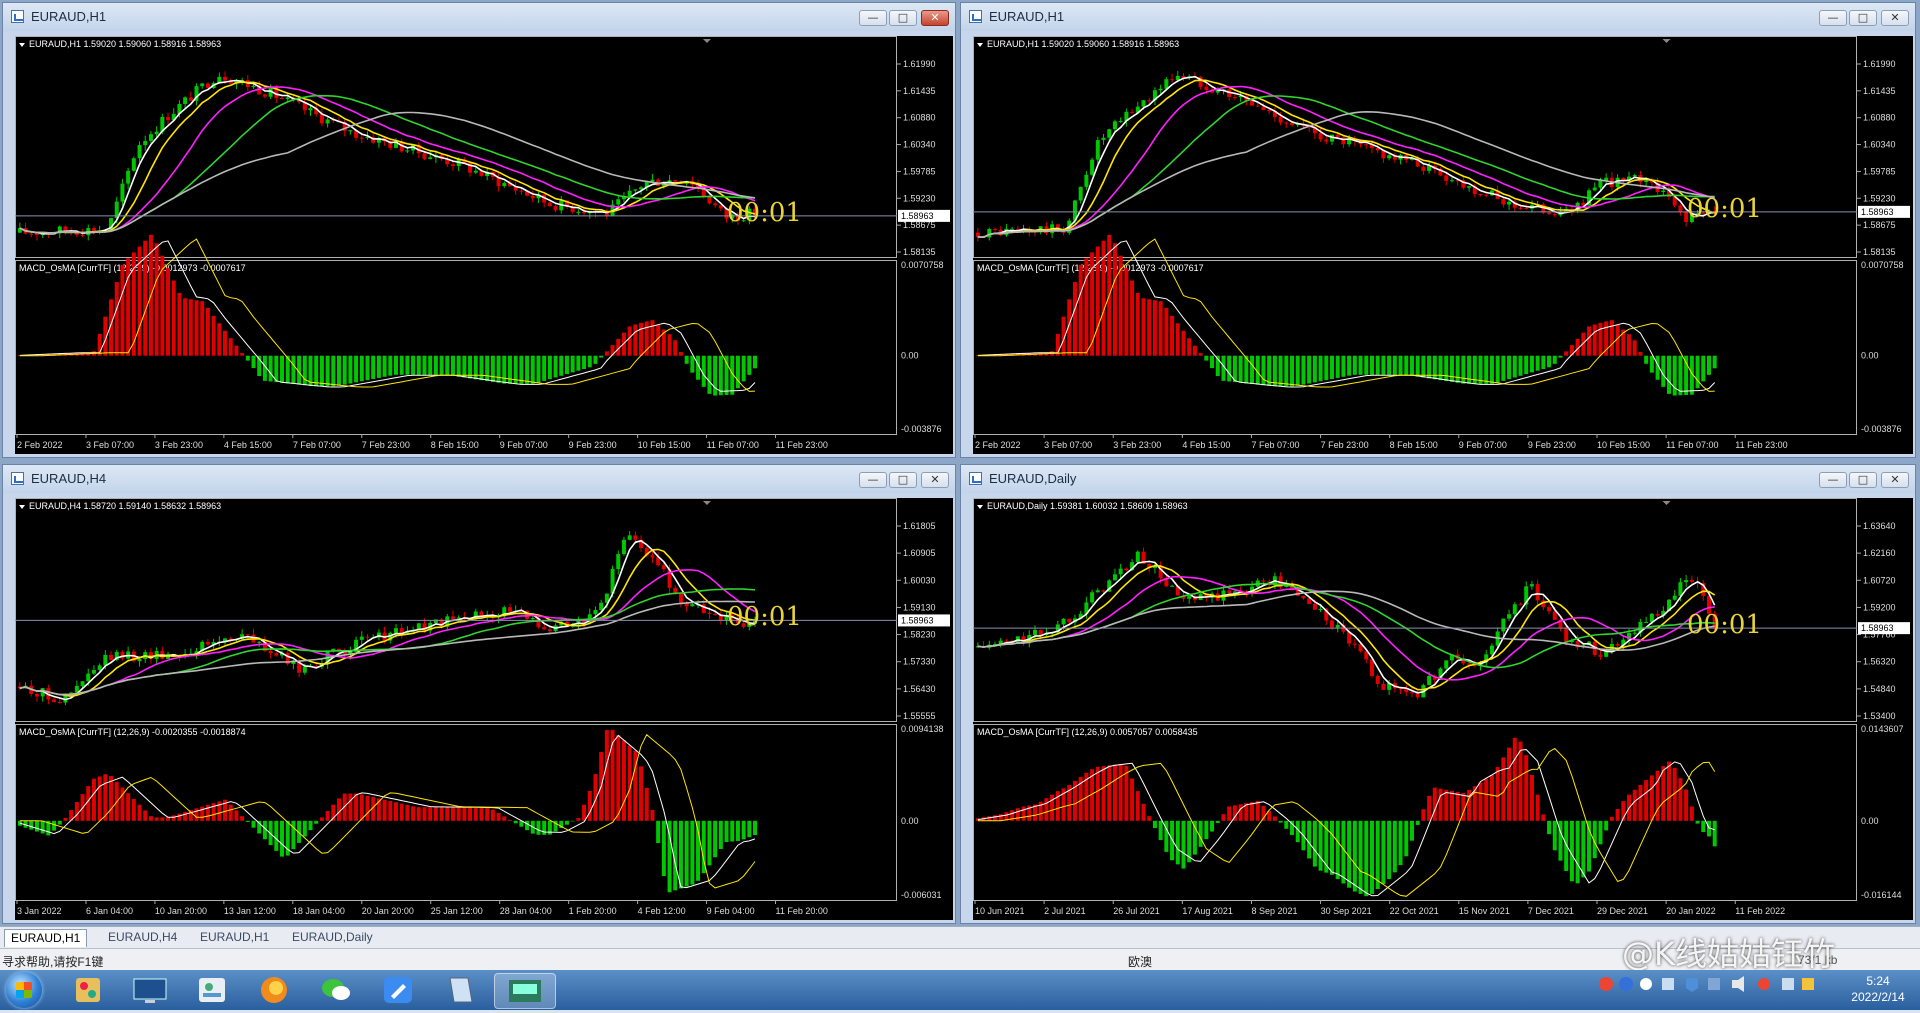  I want to click on time-tick-label: 9 Feb 04:00, so click(731, 911).